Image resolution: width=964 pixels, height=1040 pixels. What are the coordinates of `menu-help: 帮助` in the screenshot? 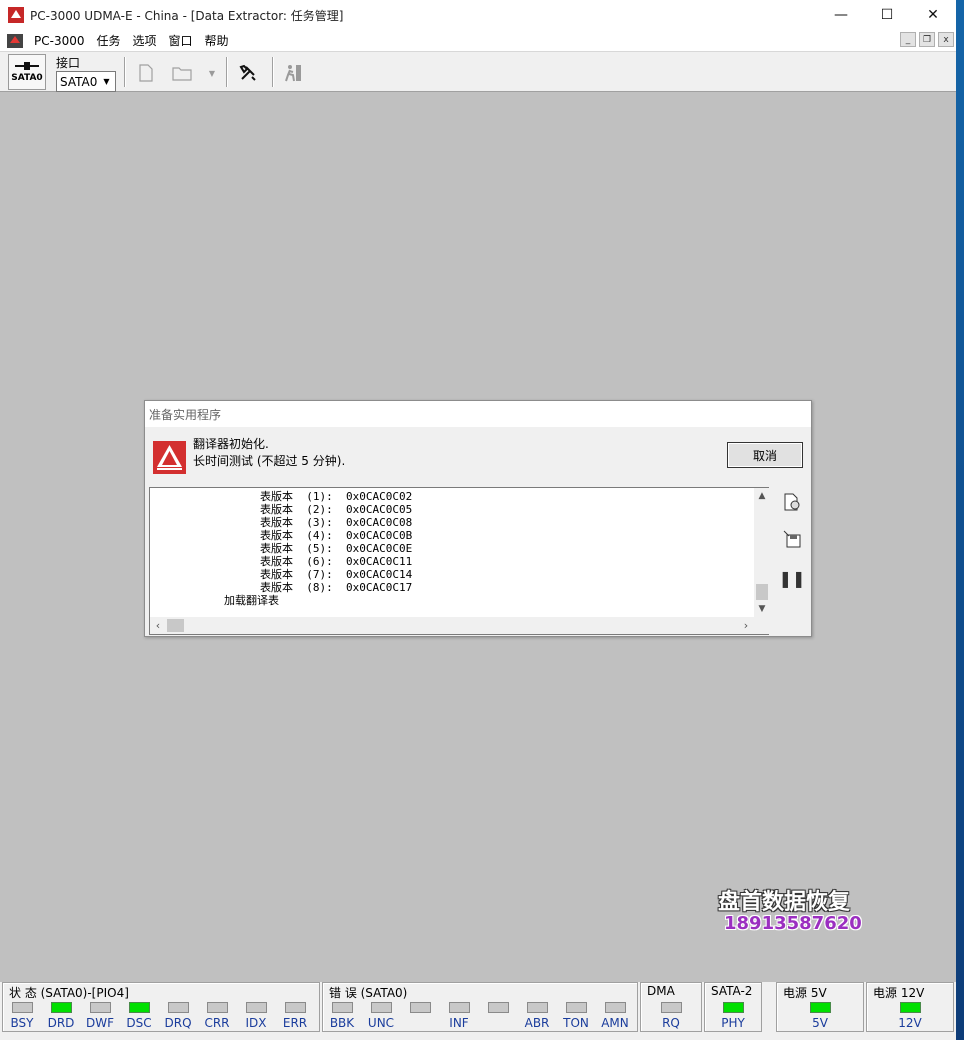 It's located at (217, 40).